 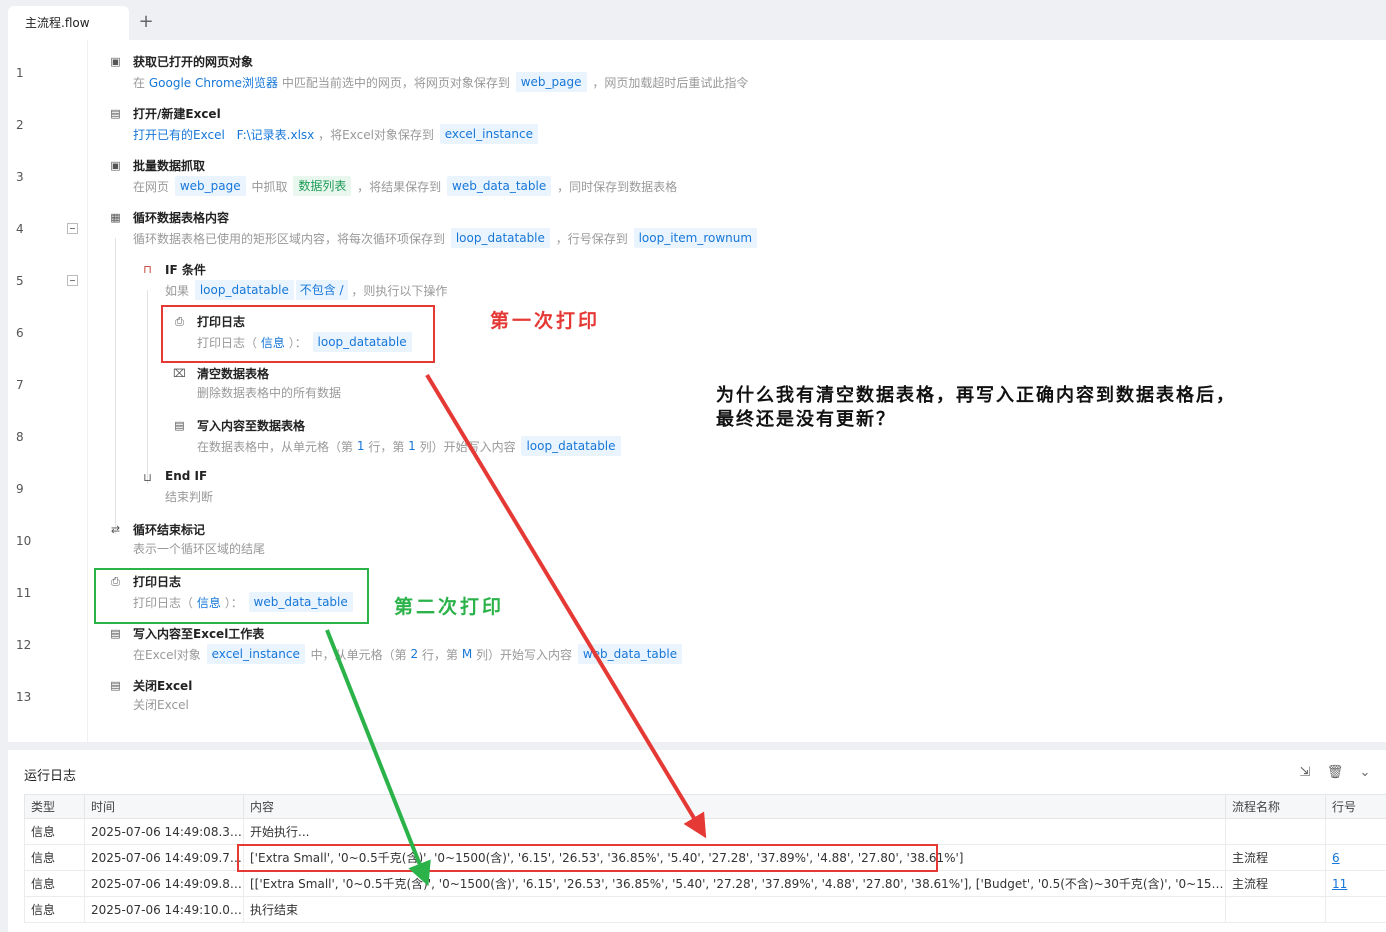 I want to click on red-arrow, so click(x=566, y=606).